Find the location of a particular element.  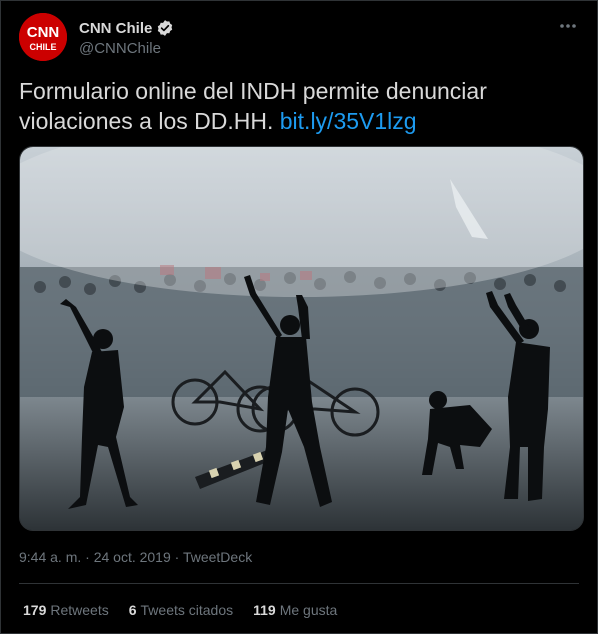

quotes-label: Tweets citados is located at coordinates (187, 610).